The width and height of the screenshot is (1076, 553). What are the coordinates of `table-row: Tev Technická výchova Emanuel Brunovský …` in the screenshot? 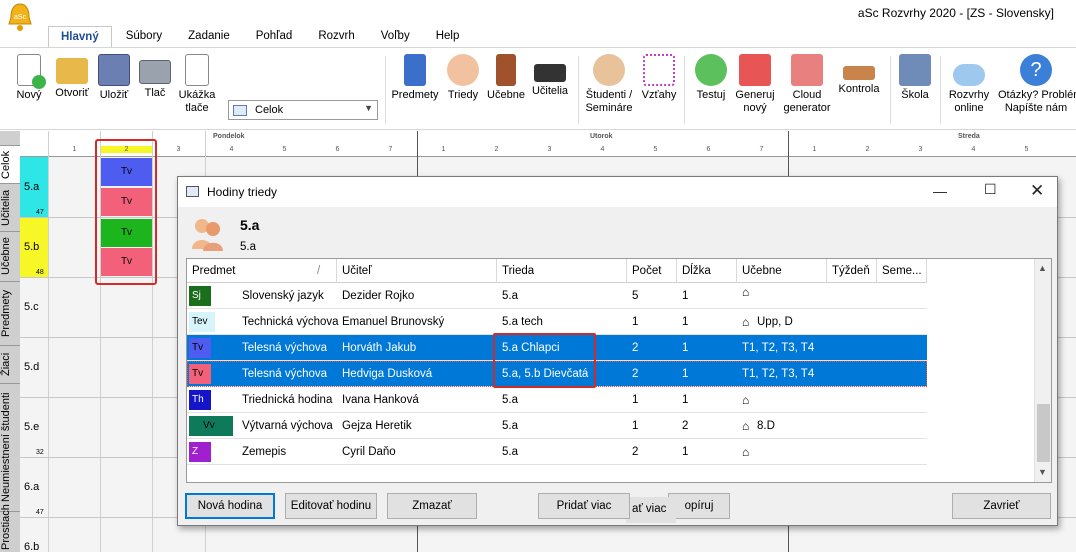 It's located at (557, 322).